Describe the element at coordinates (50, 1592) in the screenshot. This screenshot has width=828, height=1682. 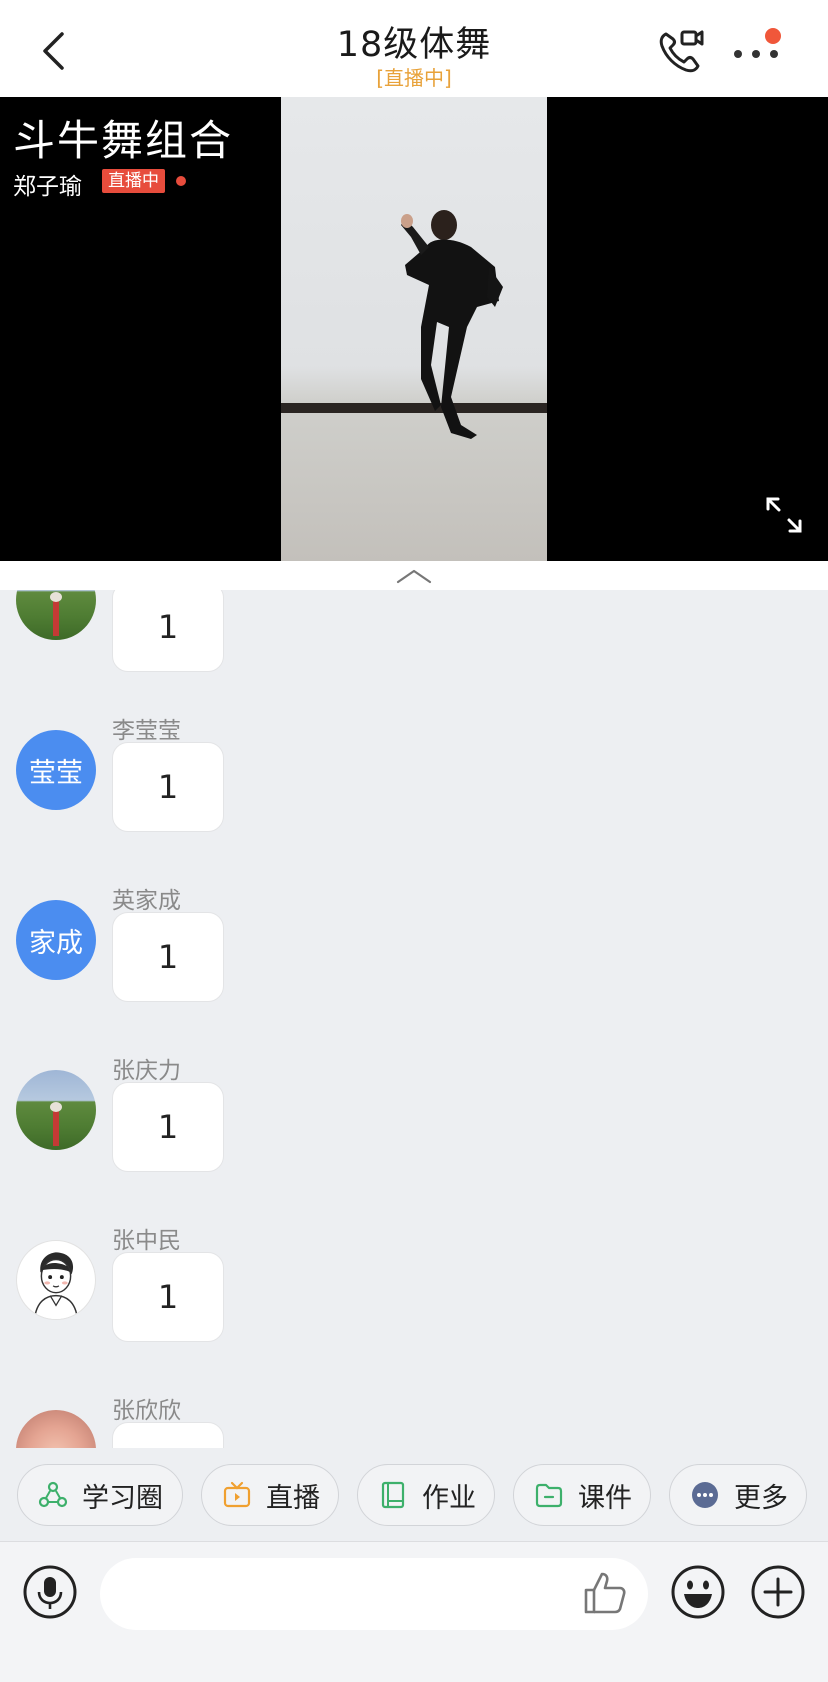
I see `microphone-icon` at that location.